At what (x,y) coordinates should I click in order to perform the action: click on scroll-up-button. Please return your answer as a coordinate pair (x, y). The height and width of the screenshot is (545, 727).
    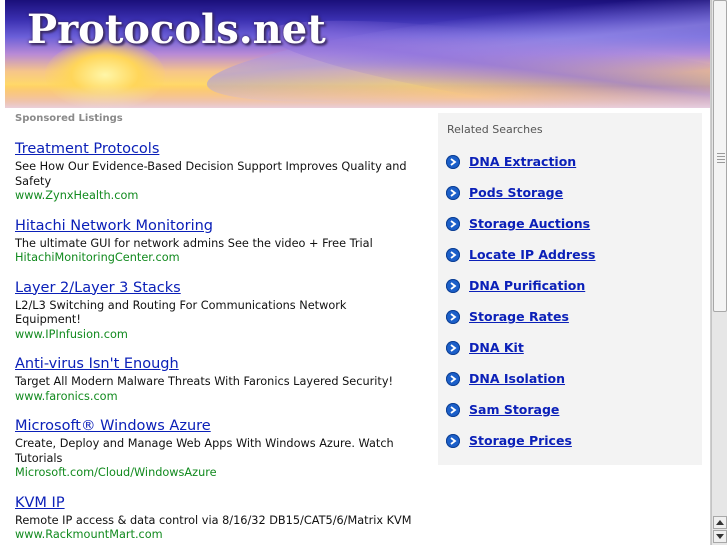
    Looking at the image, I should click on (720, 522).